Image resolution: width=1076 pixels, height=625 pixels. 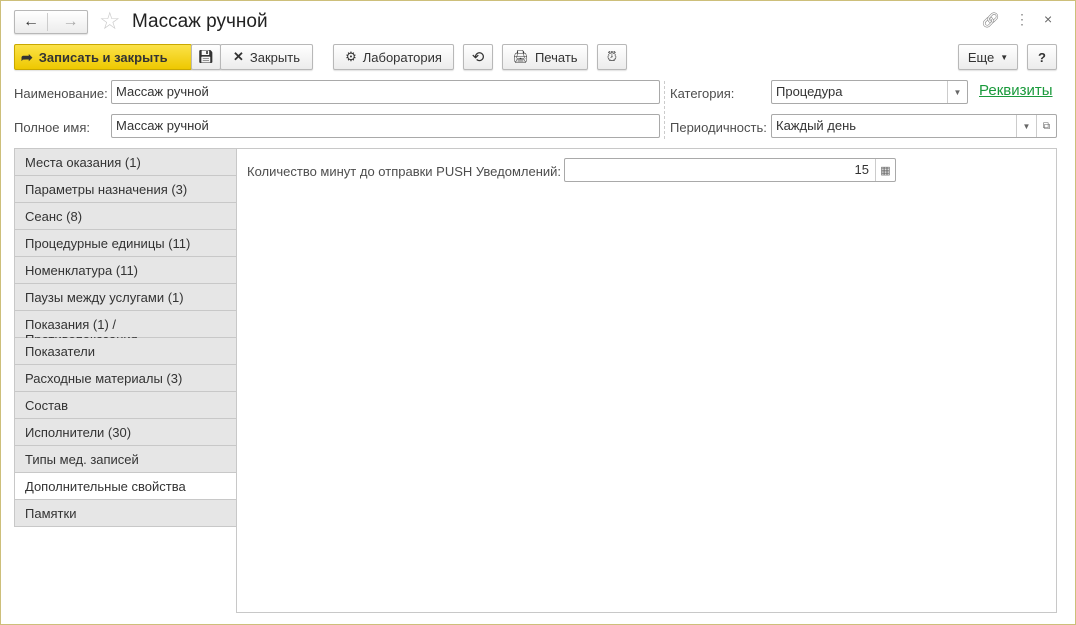 I want to click on tab-item: Показания (1) / Противопоказания, so click(x=125, y=329).